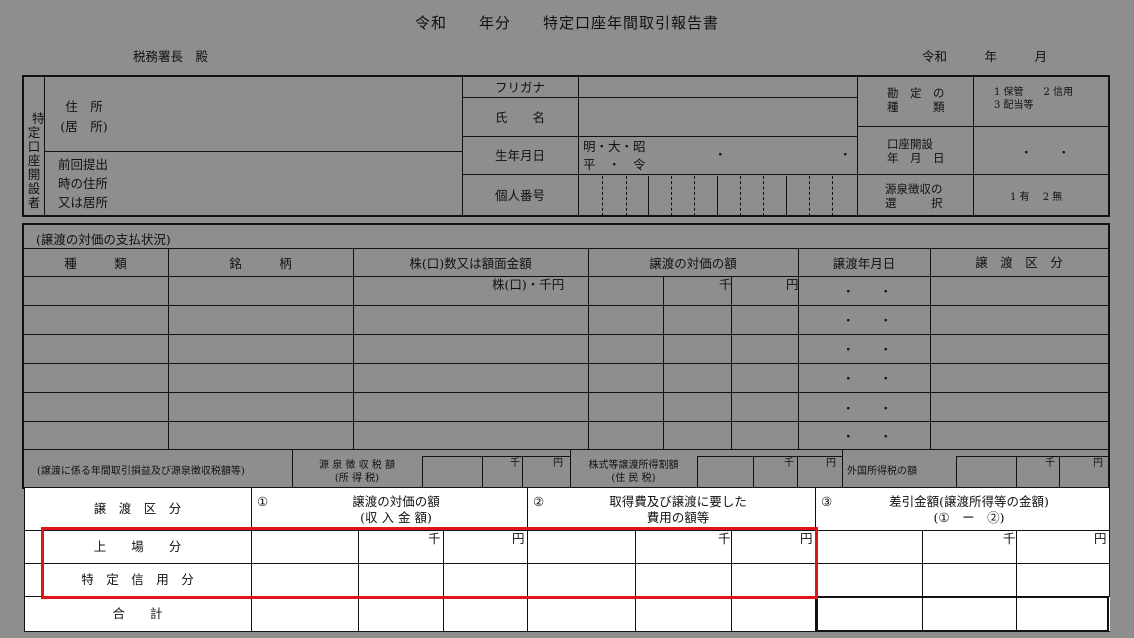 Image resolution: width=1134 pixels, height=638 pixels. I want to click on summary-thousand: 千, so click(1009, 538).